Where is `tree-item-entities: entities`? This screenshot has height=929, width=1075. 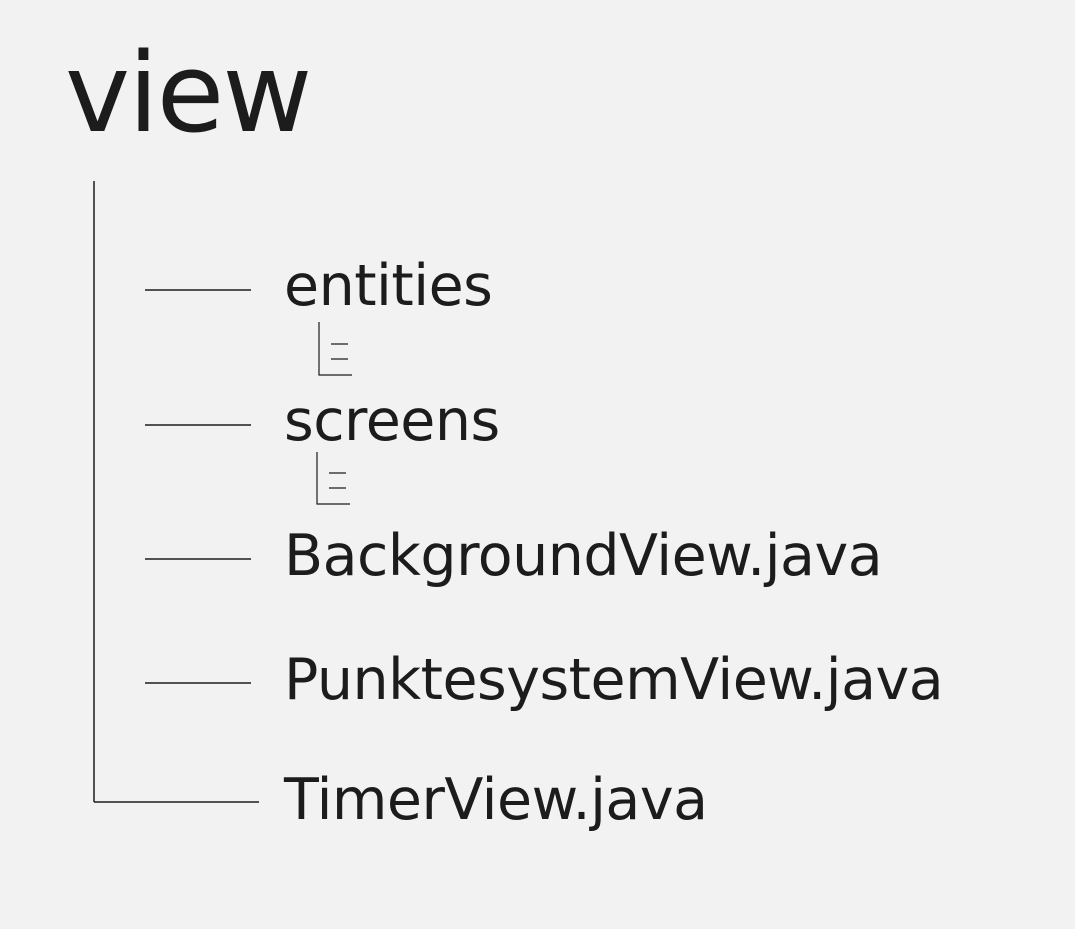
tree-item-entities: entities is located at coordinates (388, 286).